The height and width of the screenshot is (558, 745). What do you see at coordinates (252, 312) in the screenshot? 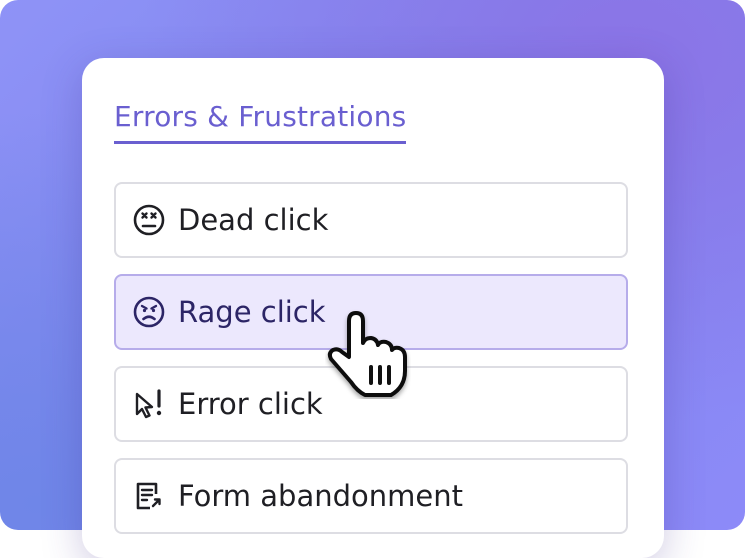
I see `list-item-label: Rage click` at bounding box center [252, 312].